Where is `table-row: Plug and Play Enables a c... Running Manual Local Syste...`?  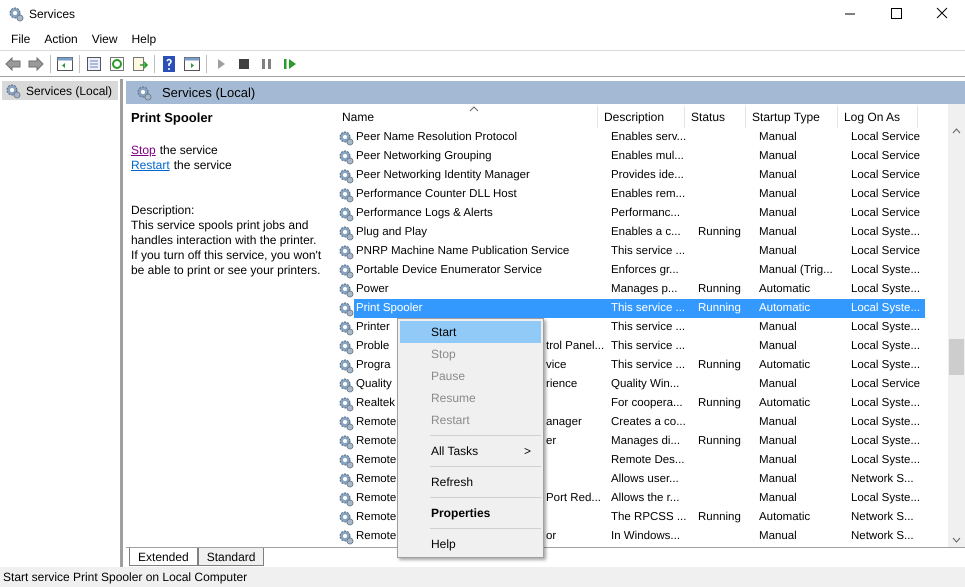 table-row: Plug and Play Enables a c... Running Manual Local Syste... is located at coordinates (639, 232).